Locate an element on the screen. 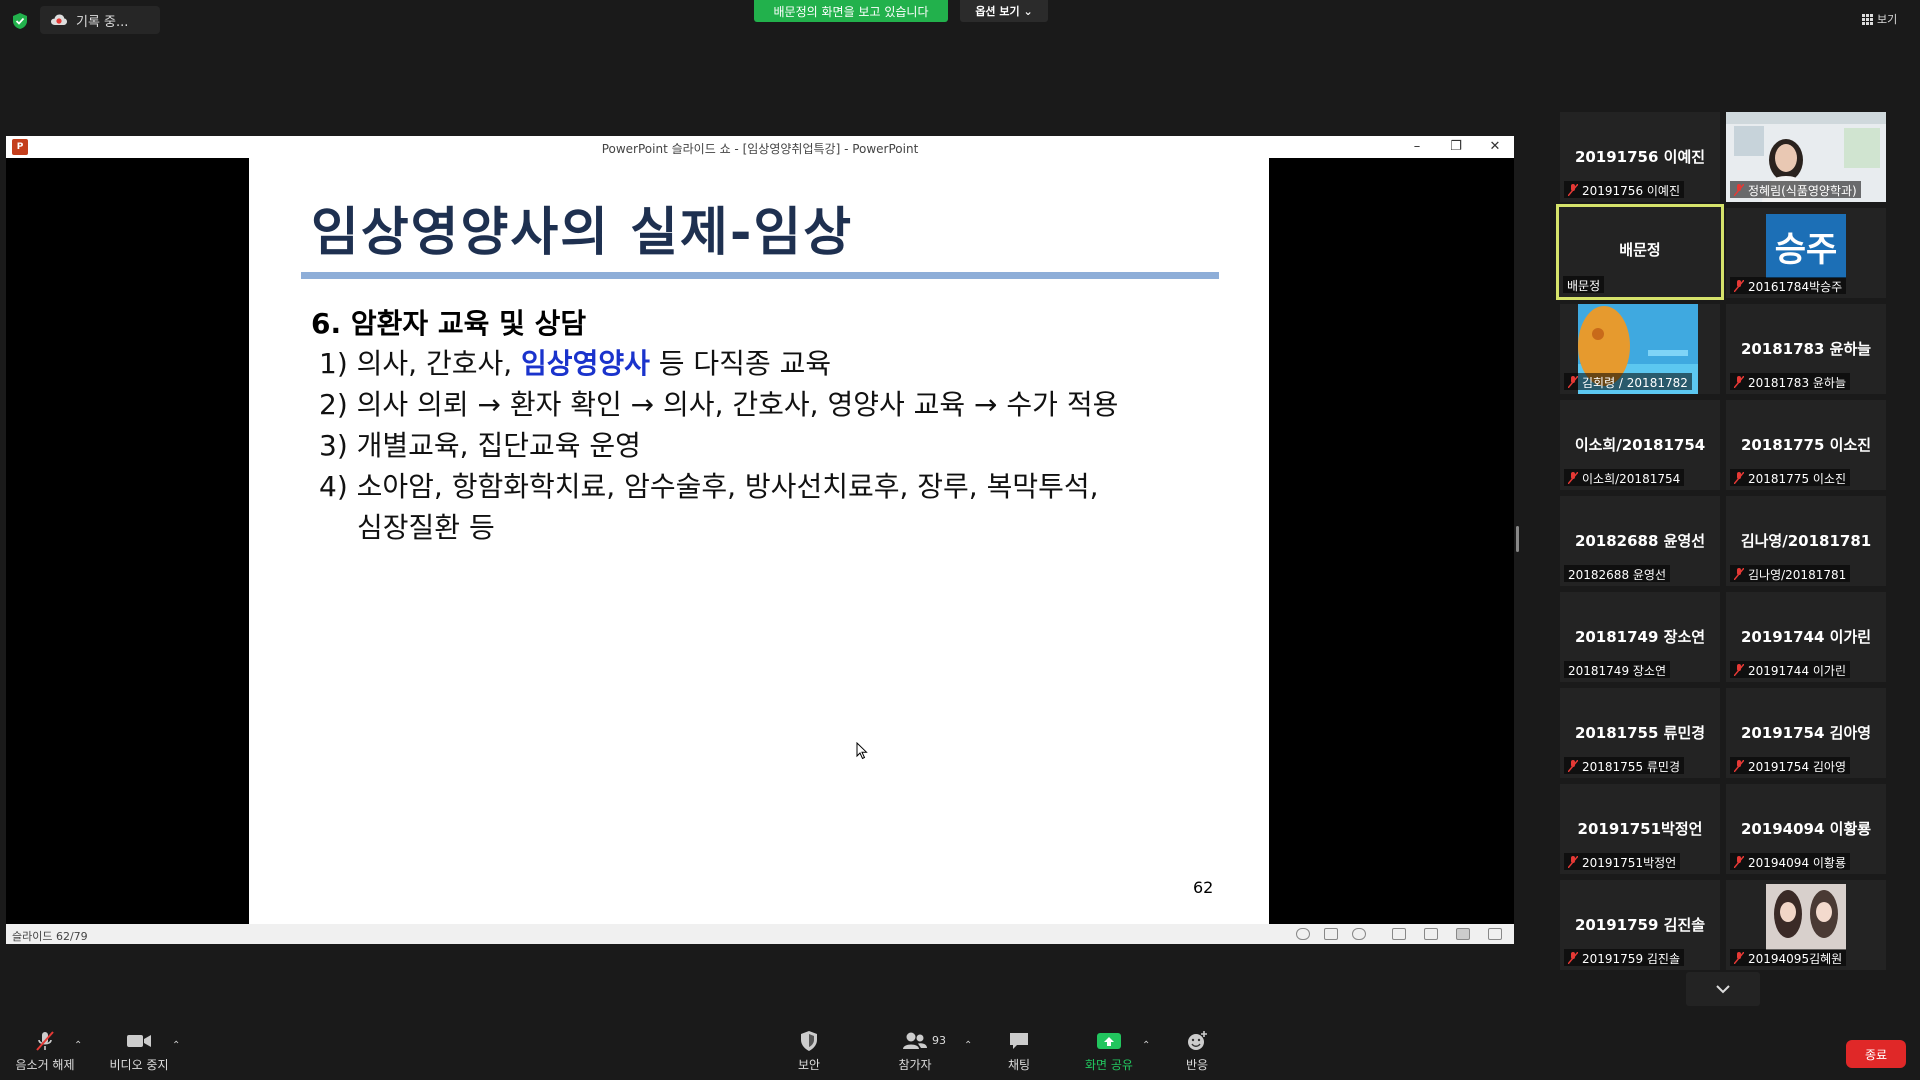 Image resolution: width=1920 pixels, height=1080 pixels. security-button: 보안 is located at coordinates (809, 1051).